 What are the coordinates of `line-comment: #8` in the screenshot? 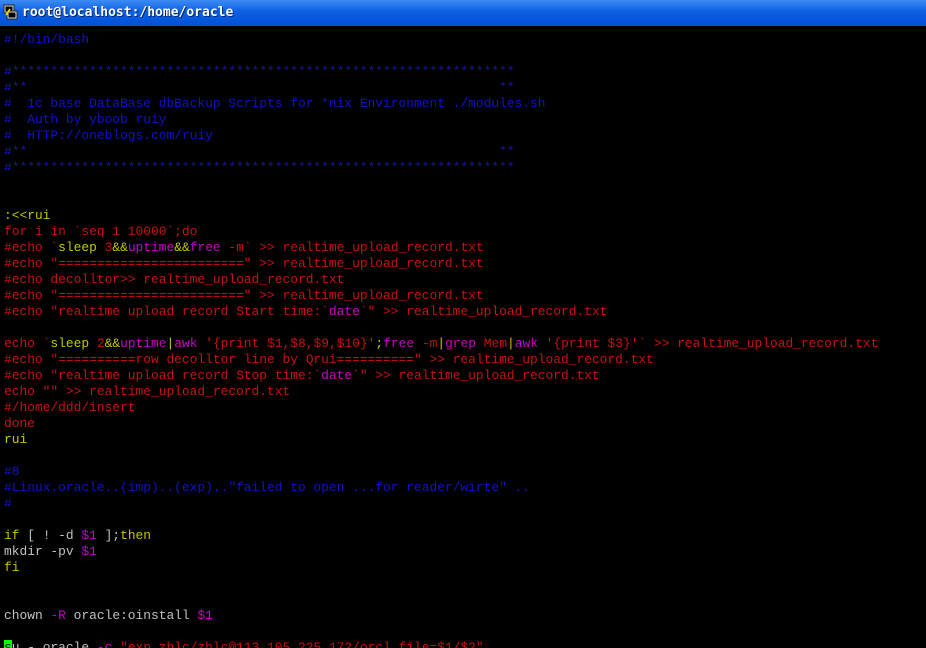 It's located at (11, 472).